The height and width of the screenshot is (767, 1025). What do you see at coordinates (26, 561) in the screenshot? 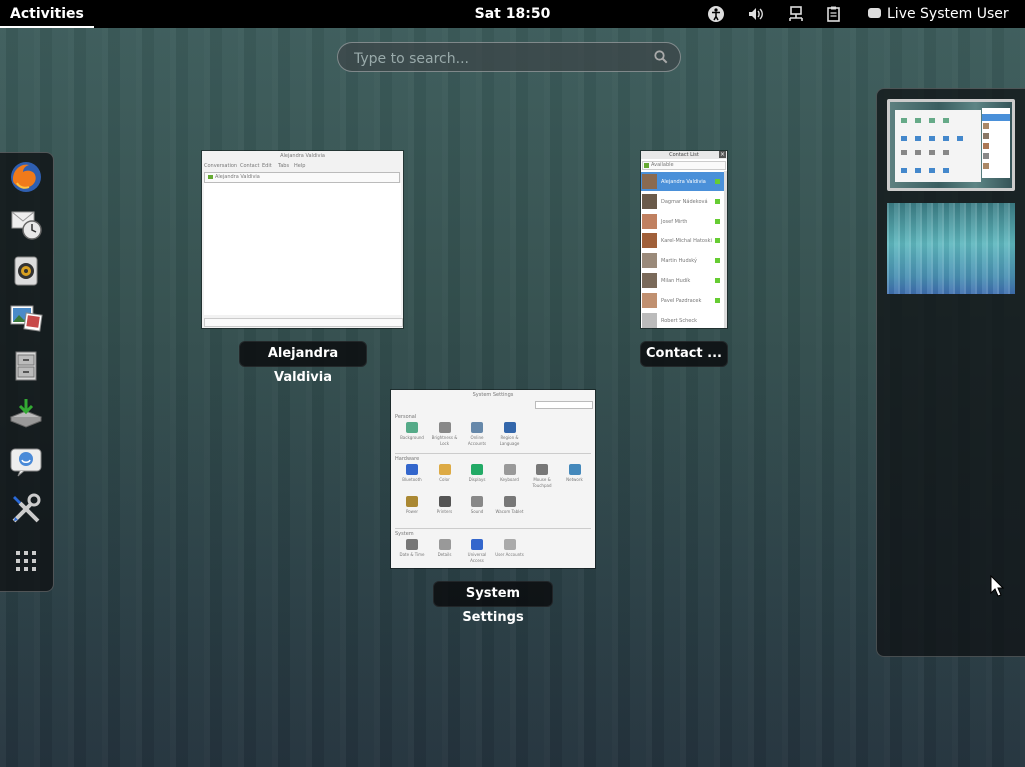
I see `show-applications-icon` at bounding box center [26, 561].